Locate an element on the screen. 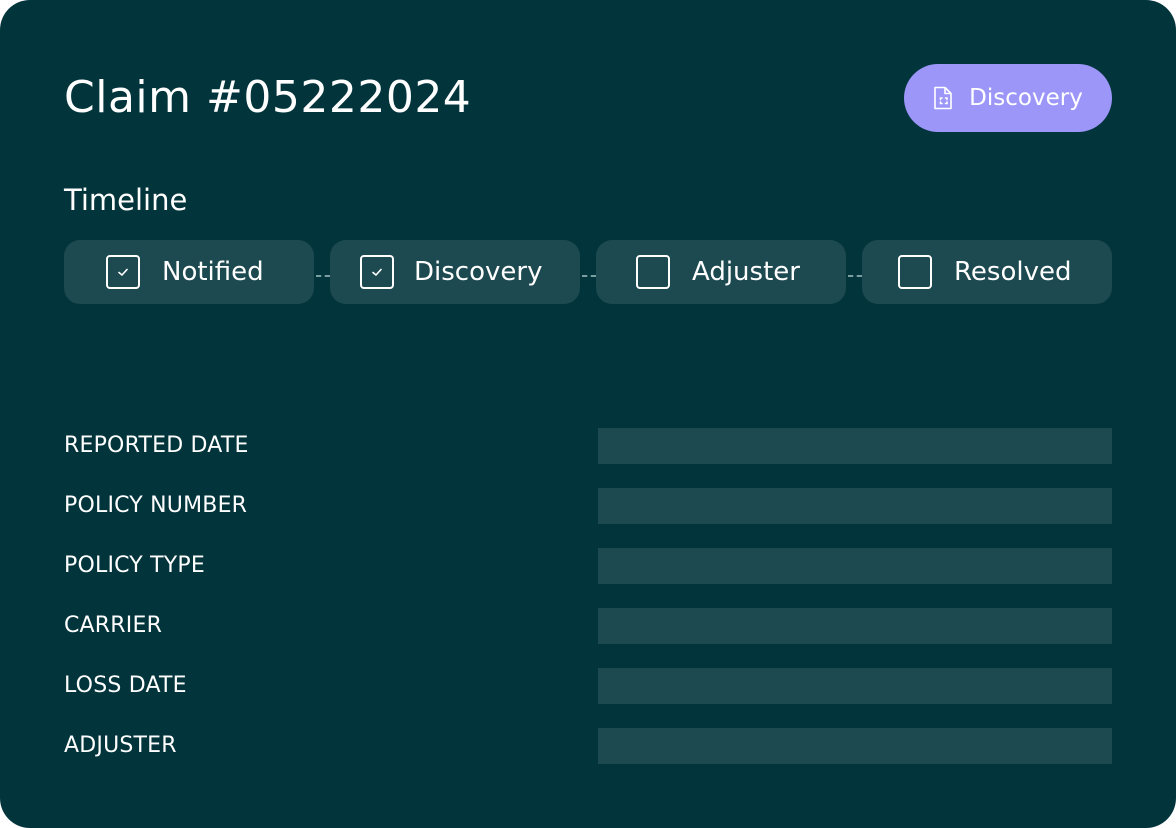 This screenshot has height=828, width=1176. field-value-adjuster is located at coordinates (855, 746).